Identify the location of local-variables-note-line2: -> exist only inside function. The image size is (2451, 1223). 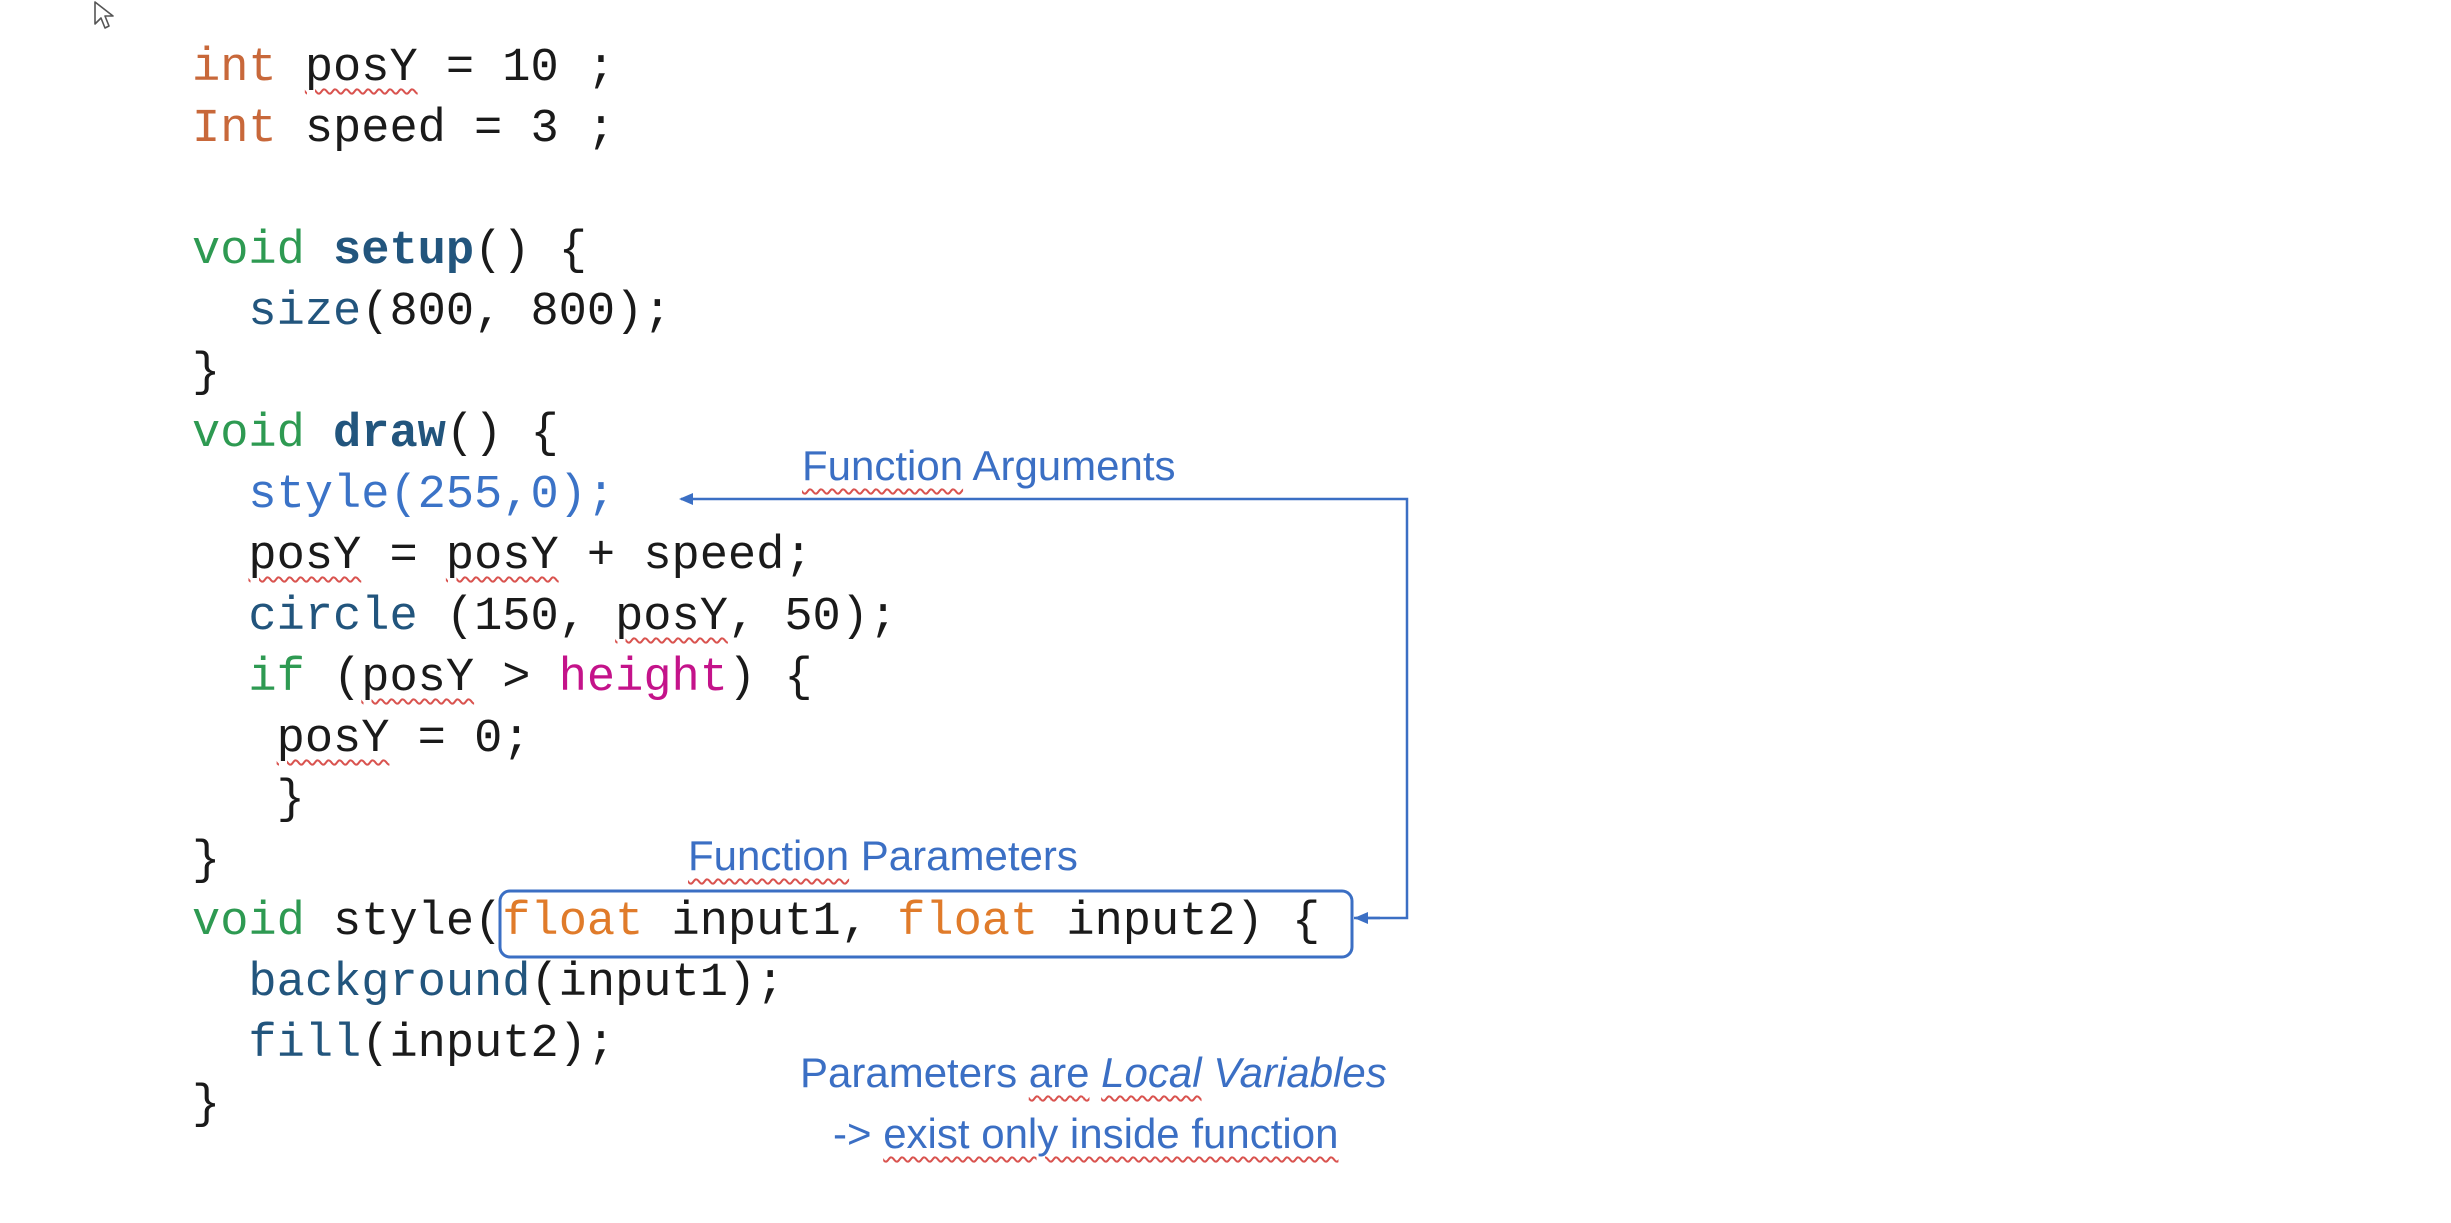
(1085, 1134).